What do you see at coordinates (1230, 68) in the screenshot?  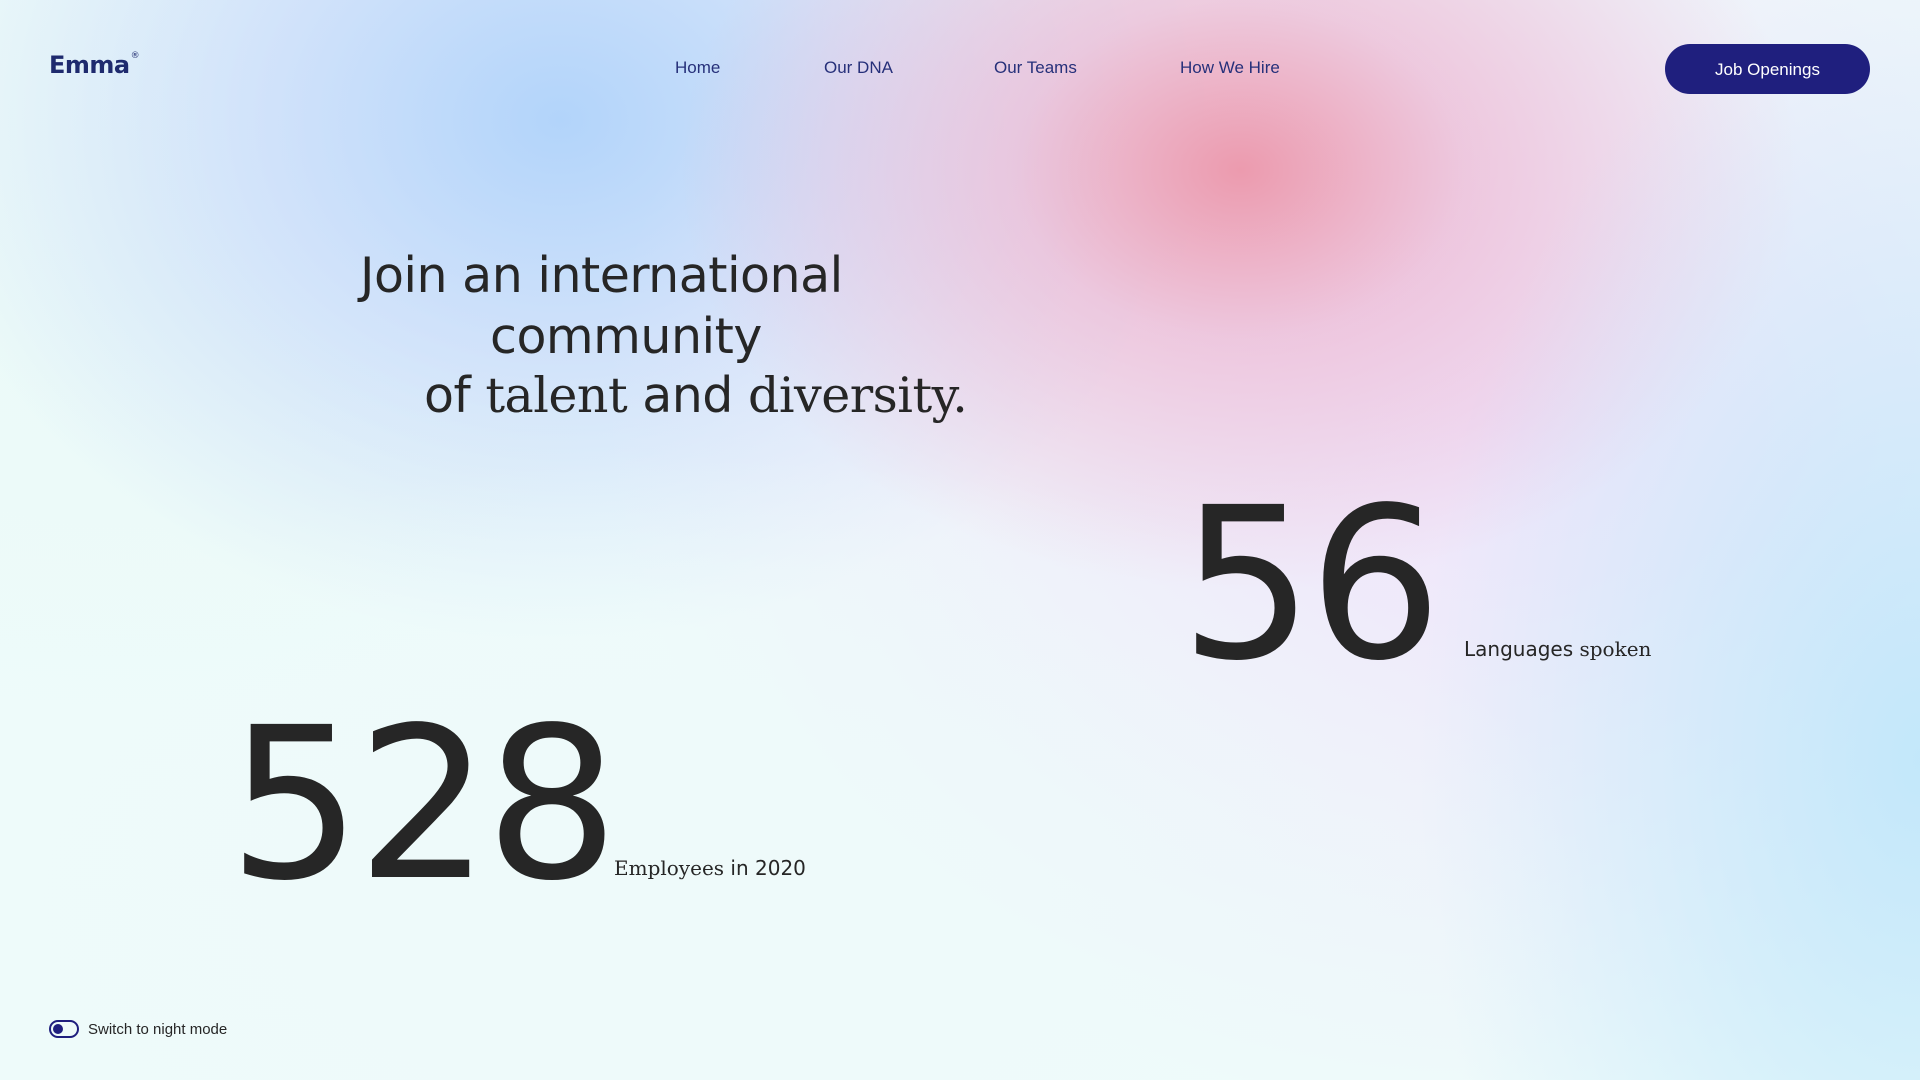 I see `nav-link-how-we-hire: How We Hire` at bounding box center [1230, 68].